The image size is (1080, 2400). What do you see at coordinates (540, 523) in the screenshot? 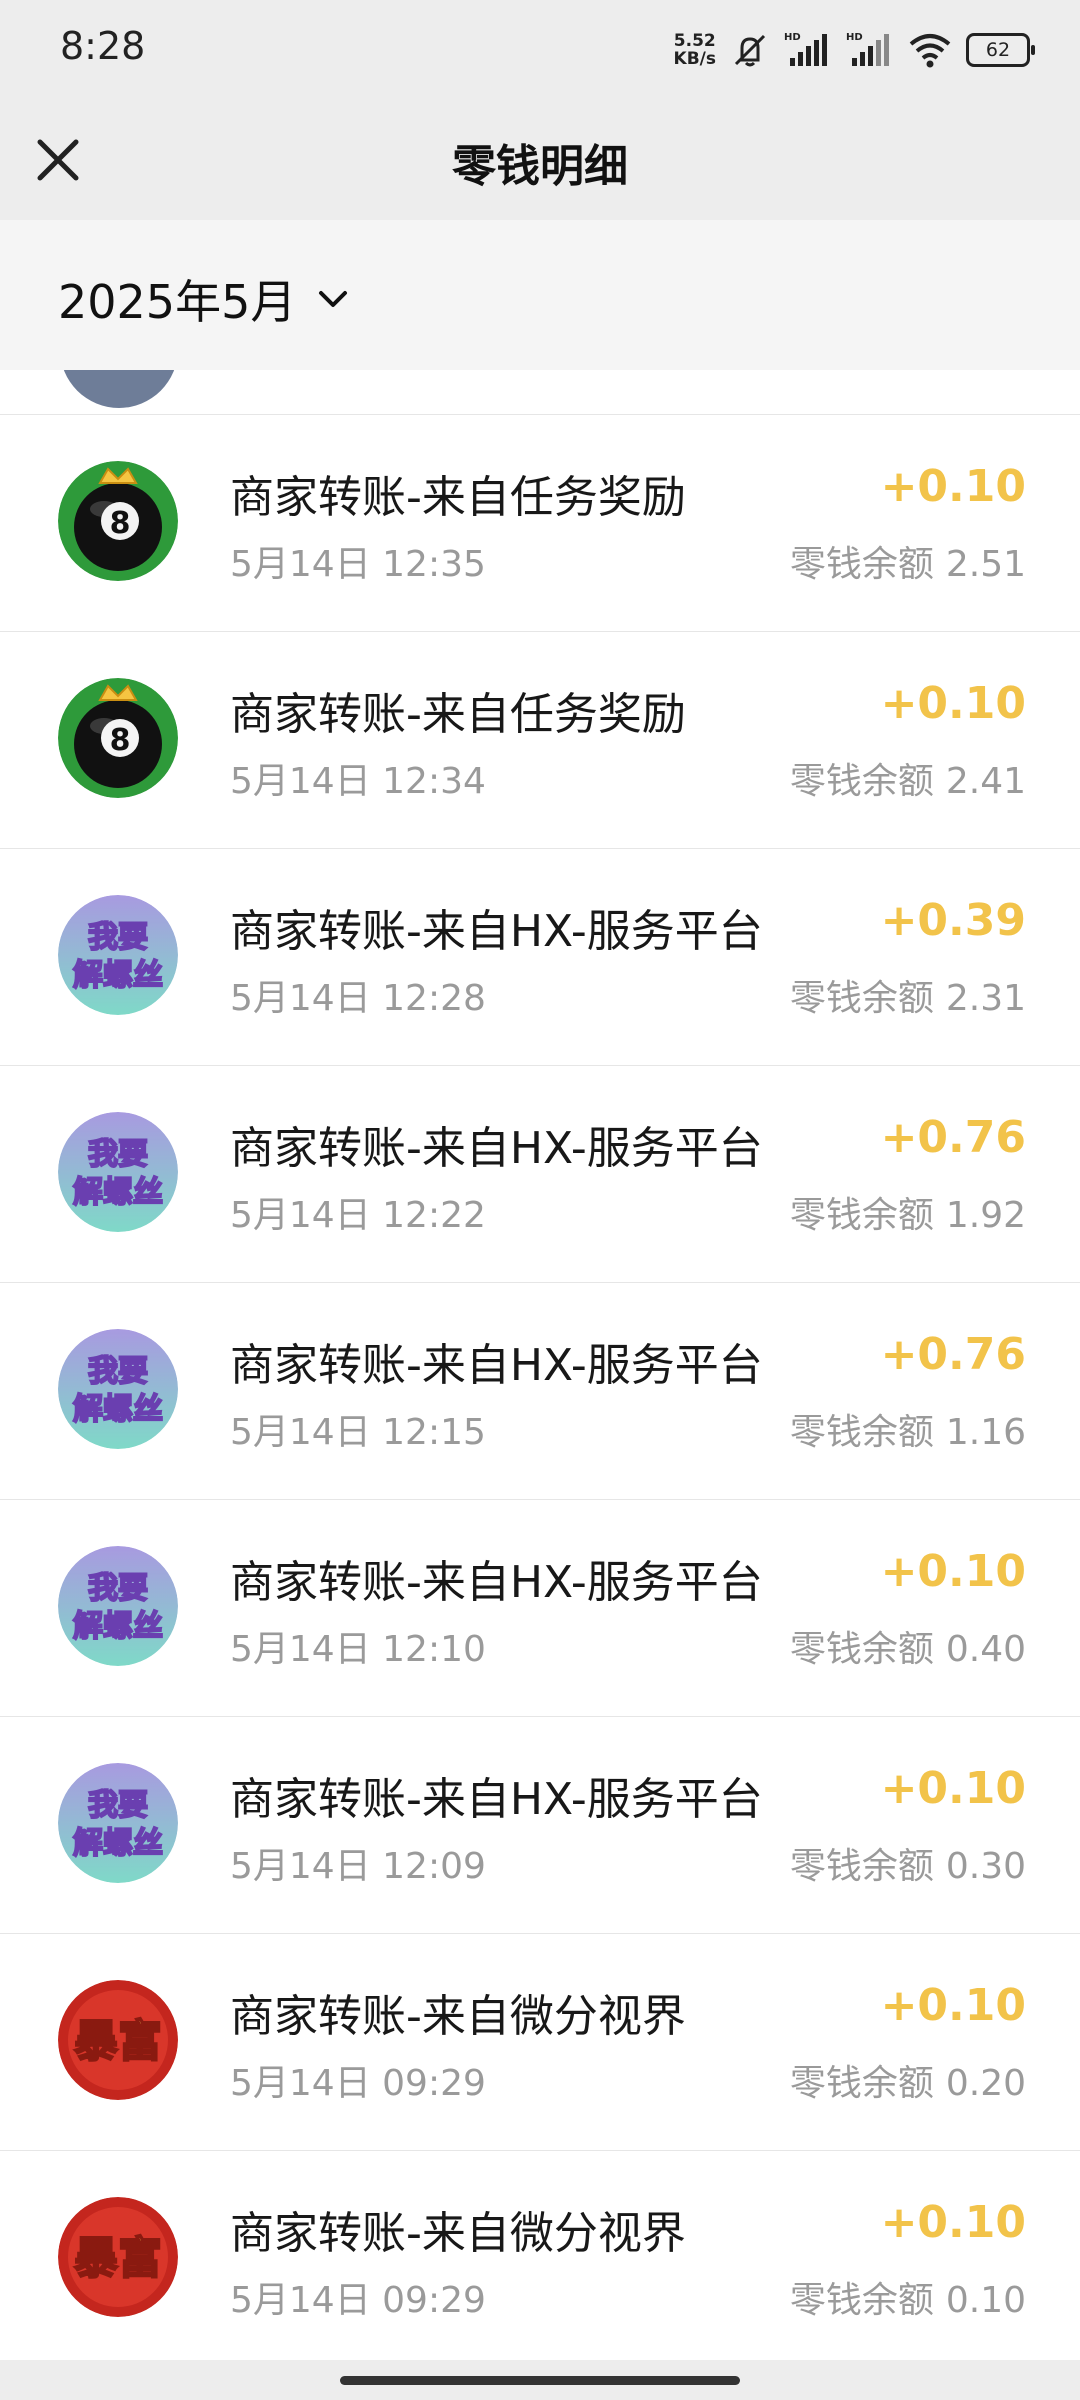
I see `transaction-row: 8 商家转账-来自任务奖励 5月14日 12:35 +0.10 零钱余额 2.51` at bounding box center [540, 523].